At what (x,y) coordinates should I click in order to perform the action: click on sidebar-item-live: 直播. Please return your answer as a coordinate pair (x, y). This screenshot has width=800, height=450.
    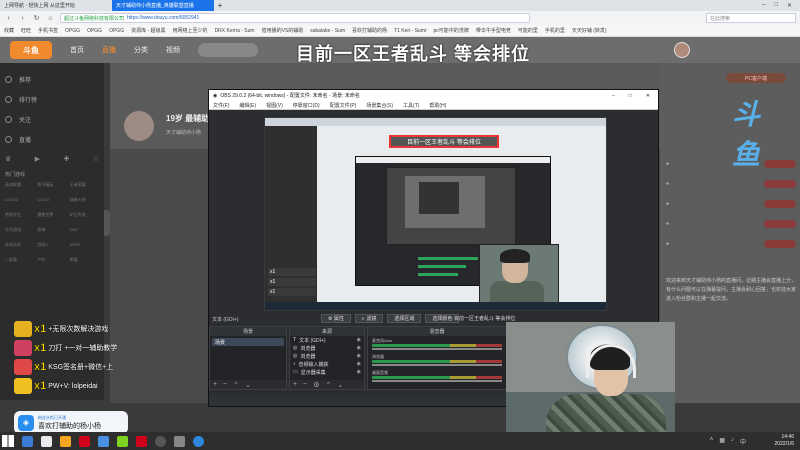
    Looking at the image, I should click on (52, 139).